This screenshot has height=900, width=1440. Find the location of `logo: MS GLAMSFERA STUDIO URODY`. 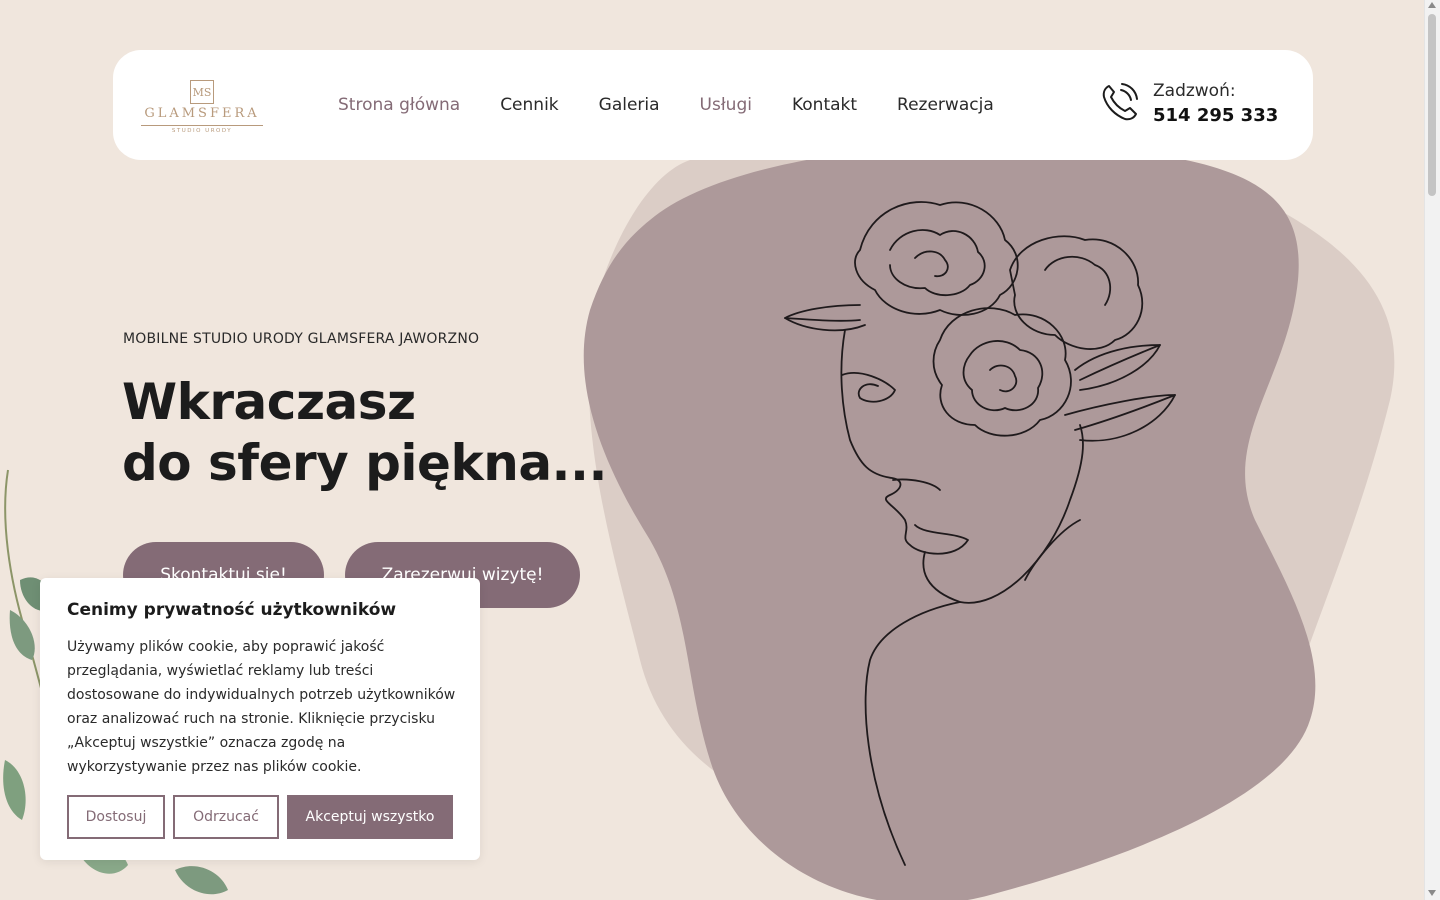

logo: MS GLAMSFERA STUDIO URODY is located at coordinates (202, 109).